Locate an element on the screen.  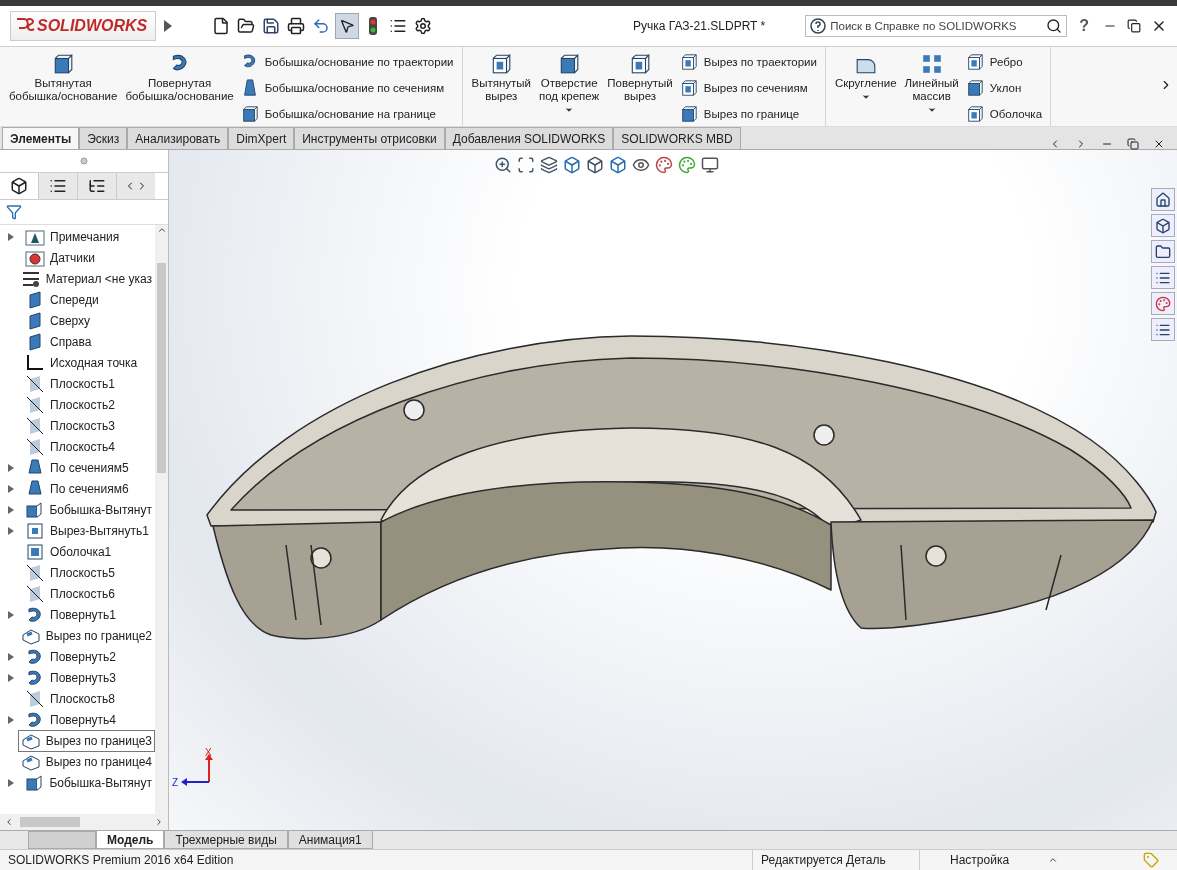
solidworks-logo: SOLIDWORKS is located at coordinates (83, 26).